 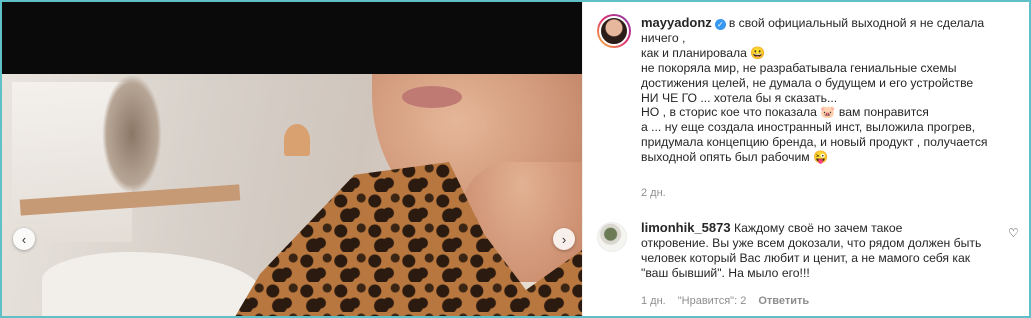 What do you see at coordinates (783, 301) in the screenshot?
I see `reply-button: Ответить` at bounding box center [783, 301].